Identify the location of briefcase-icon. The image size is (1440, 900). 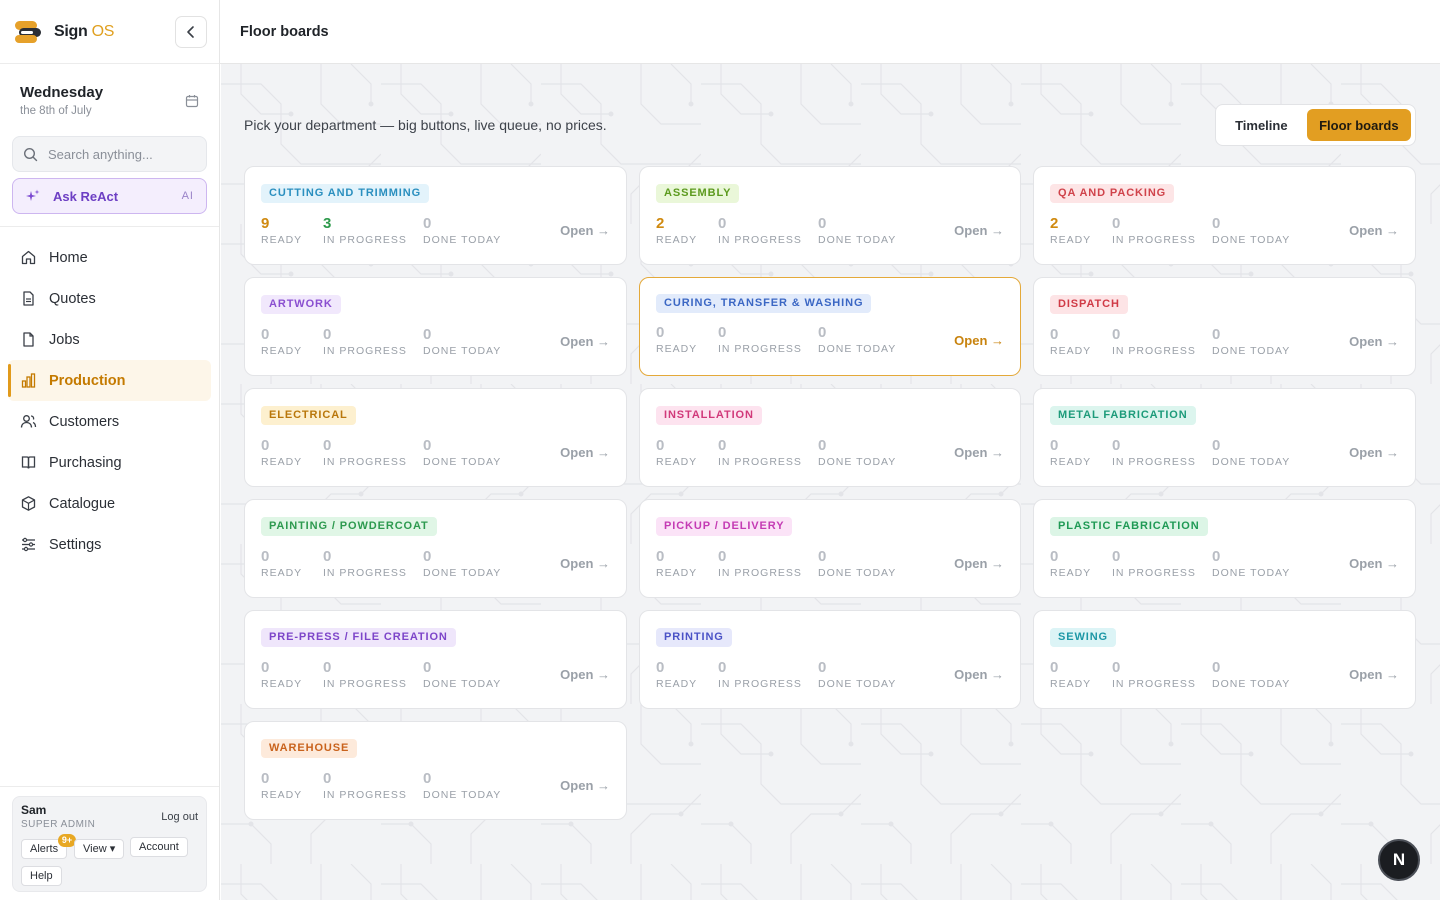
(28, 339).